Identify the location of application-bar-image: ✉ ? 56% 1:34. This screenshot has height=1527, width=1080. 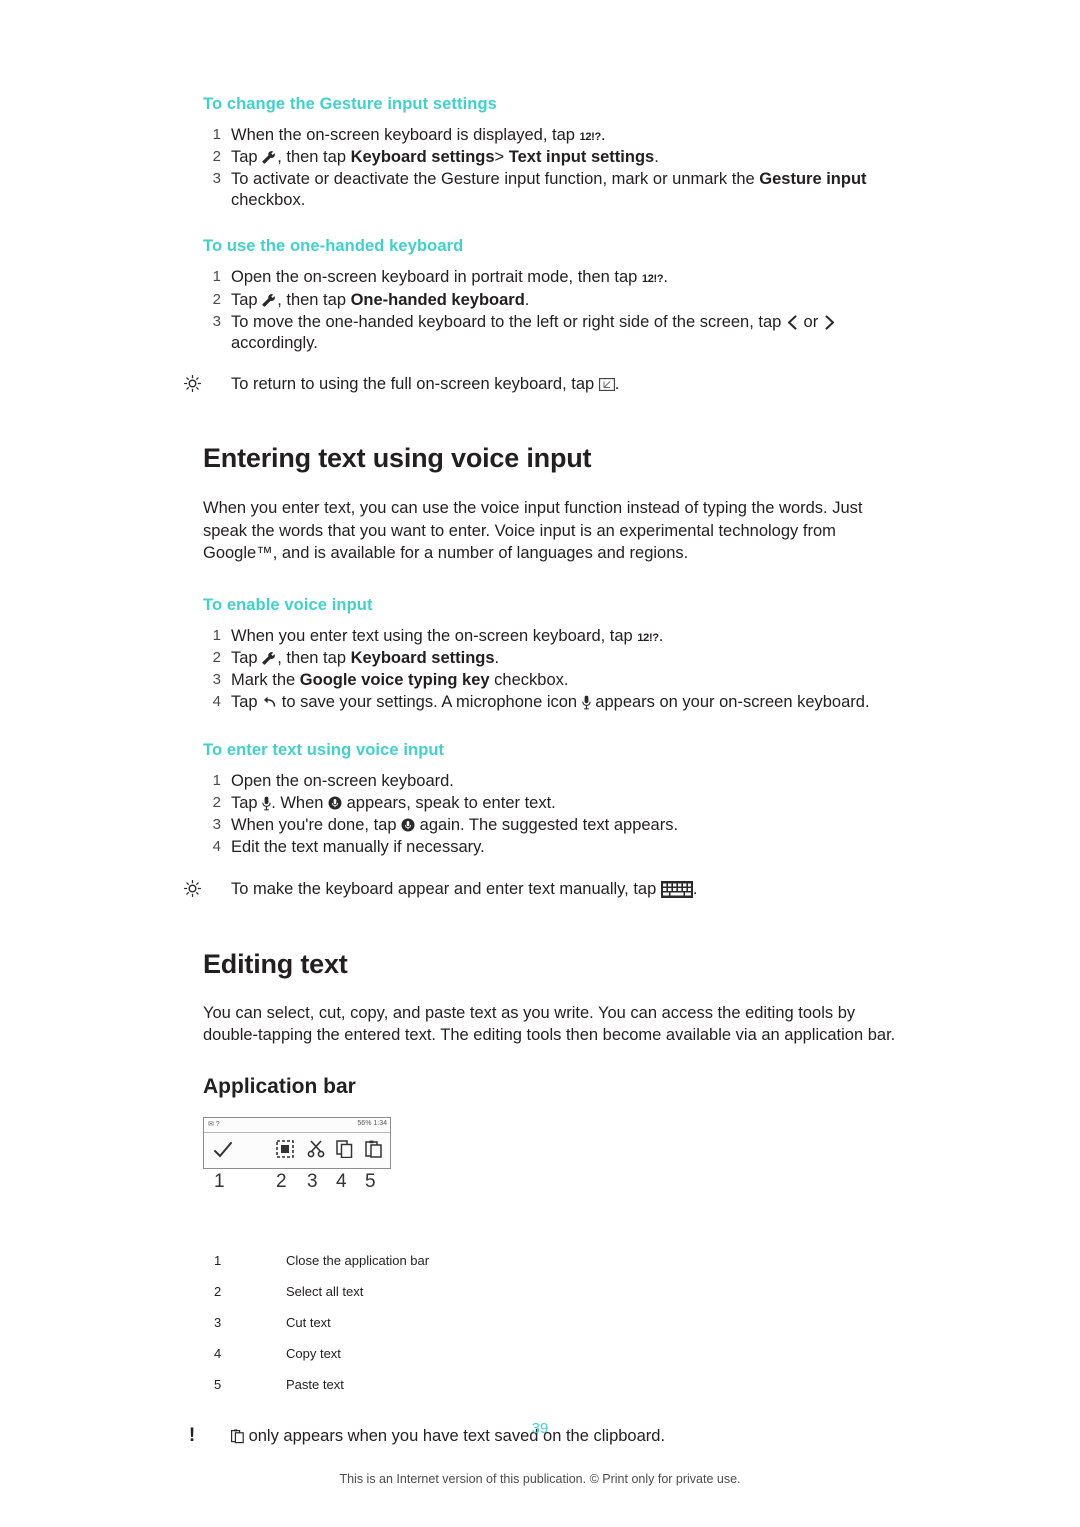
(297, 1143).